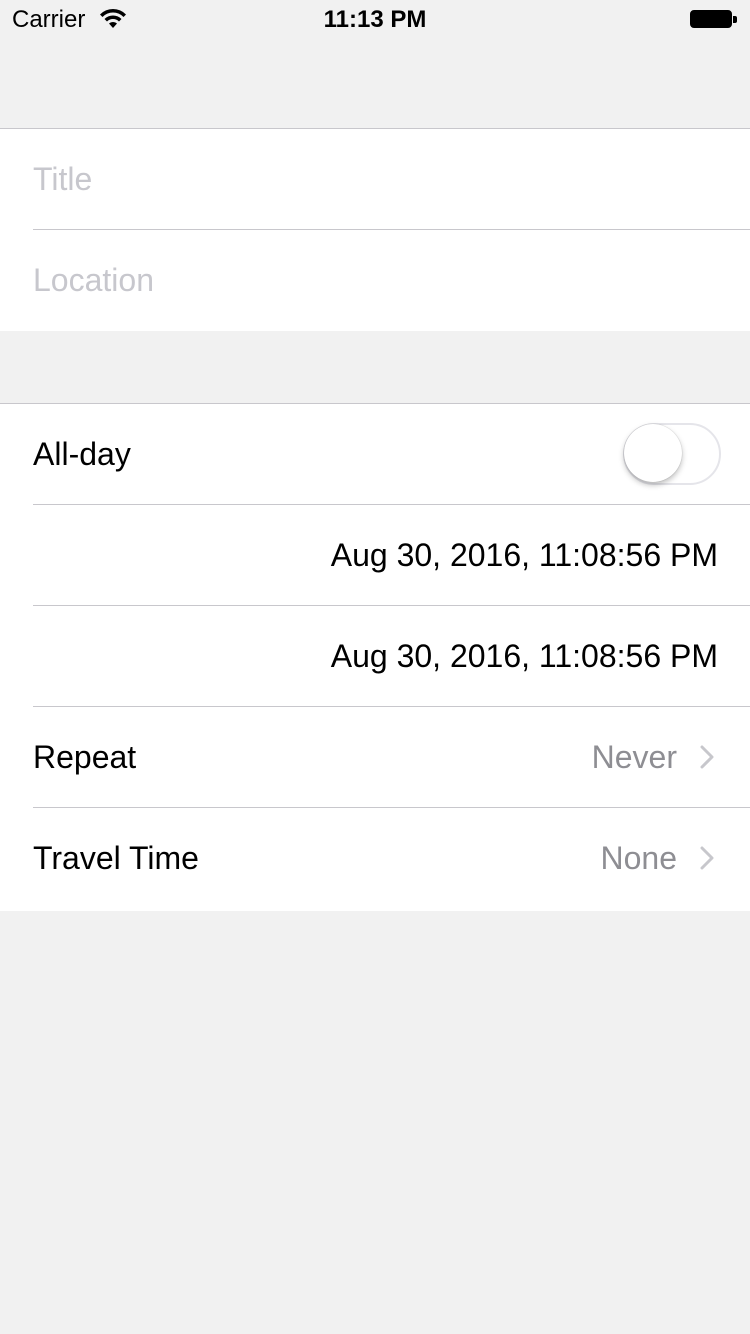  What do you see at coordinates (82, 454) in the screenshot?
I see `all-day-label: All-day` at bounding box center [82, 454].